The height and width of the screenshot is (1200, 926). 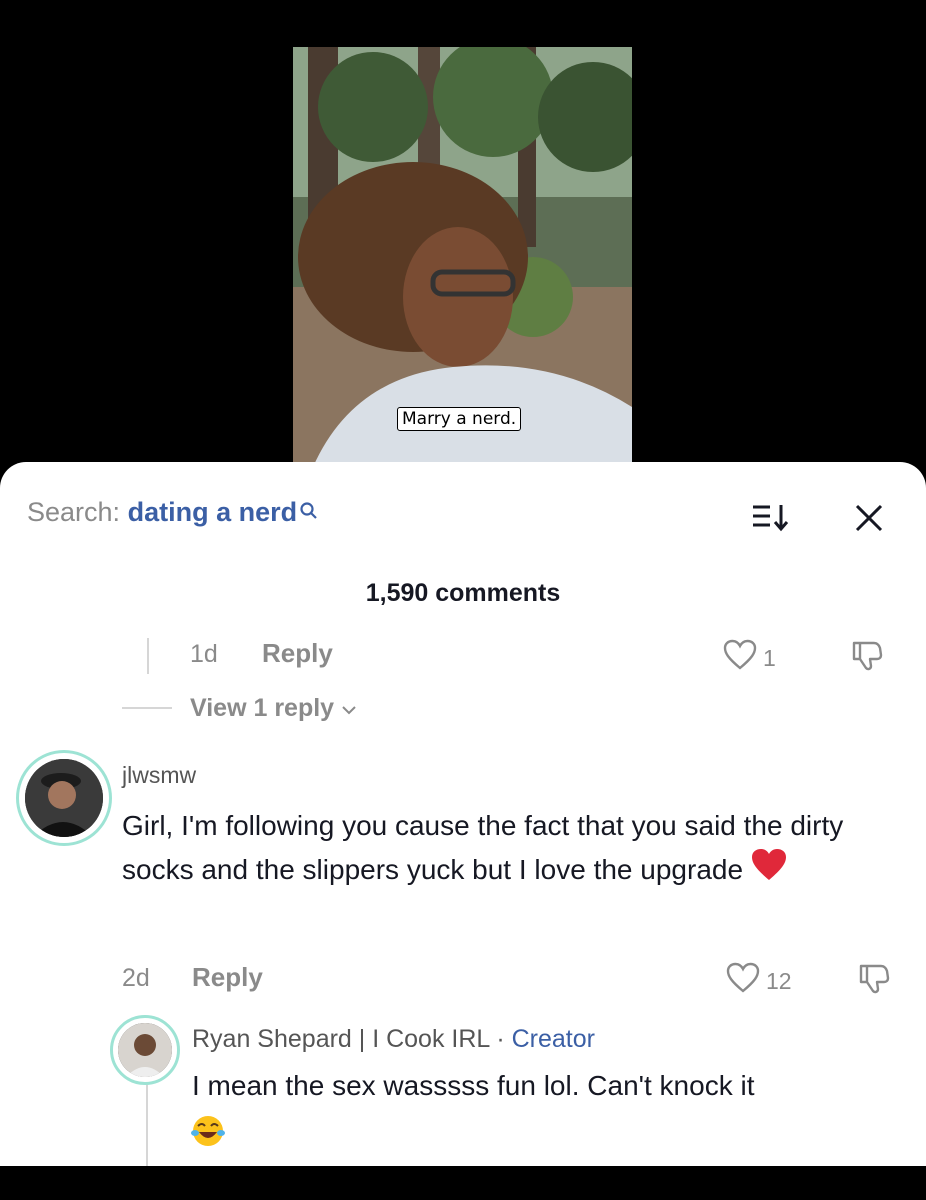 What do you see at coordinates (553, 1039) in the screenshot?
I see `creator-badge: Creator` at bounding box center [553, 1039].